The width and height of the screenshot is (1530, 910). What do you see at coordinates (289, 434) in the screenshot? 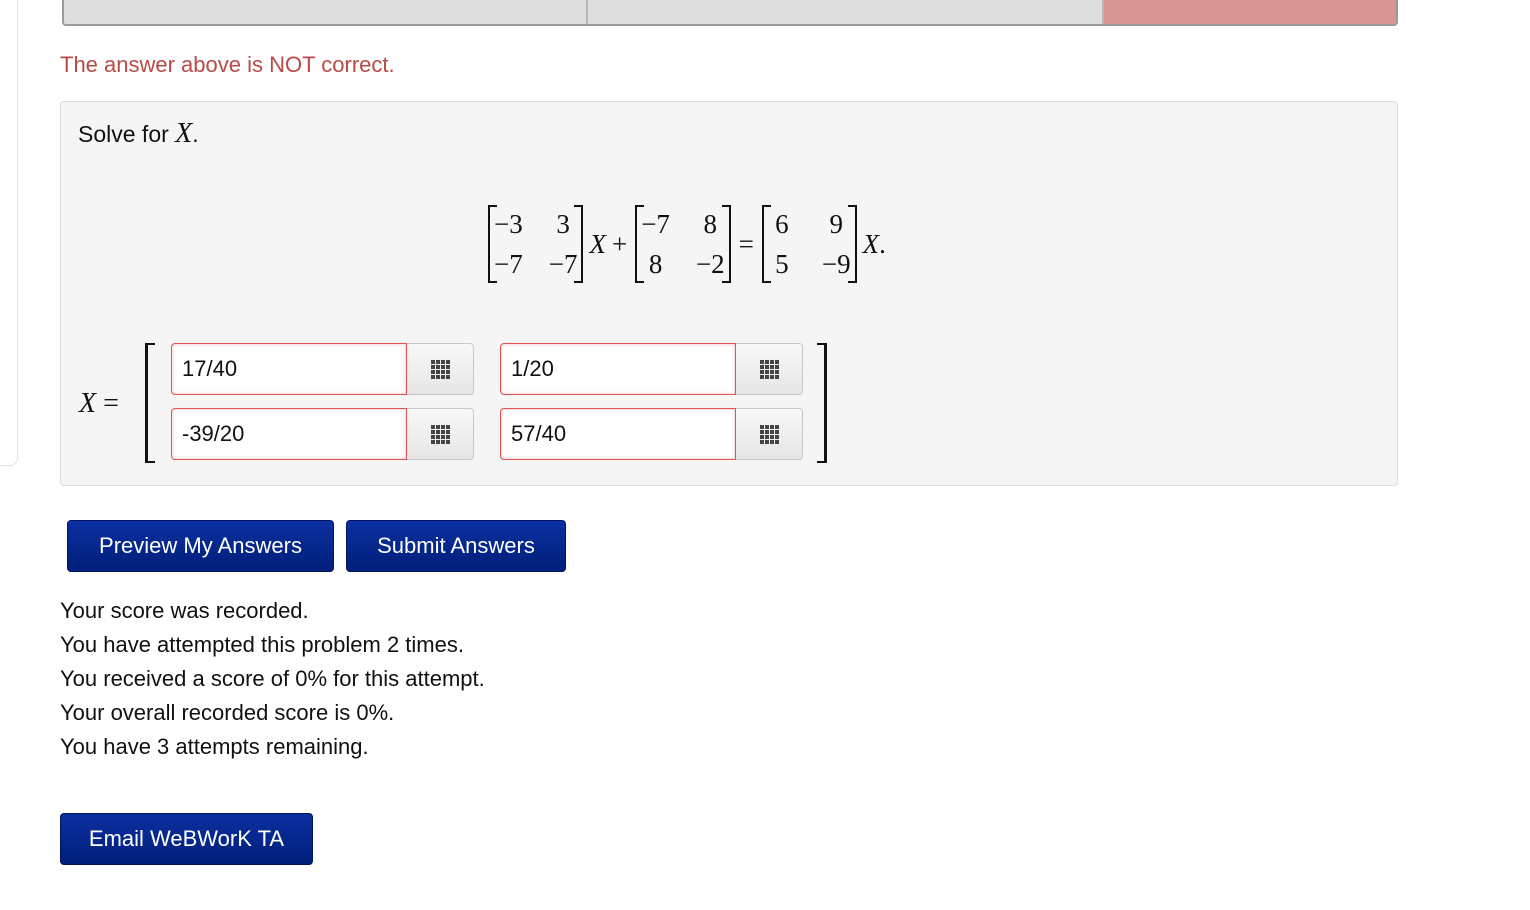
I see `answer-input-r2c1` at bounding box center [289, 434].